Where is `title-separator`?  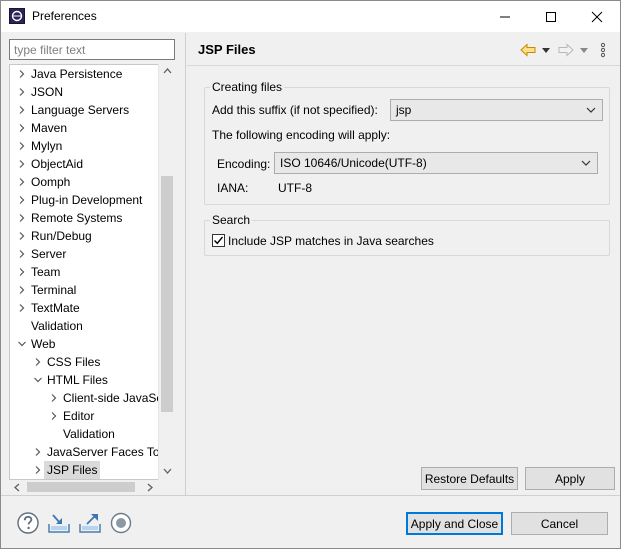 title-separator is located at coordinates (403, 65).